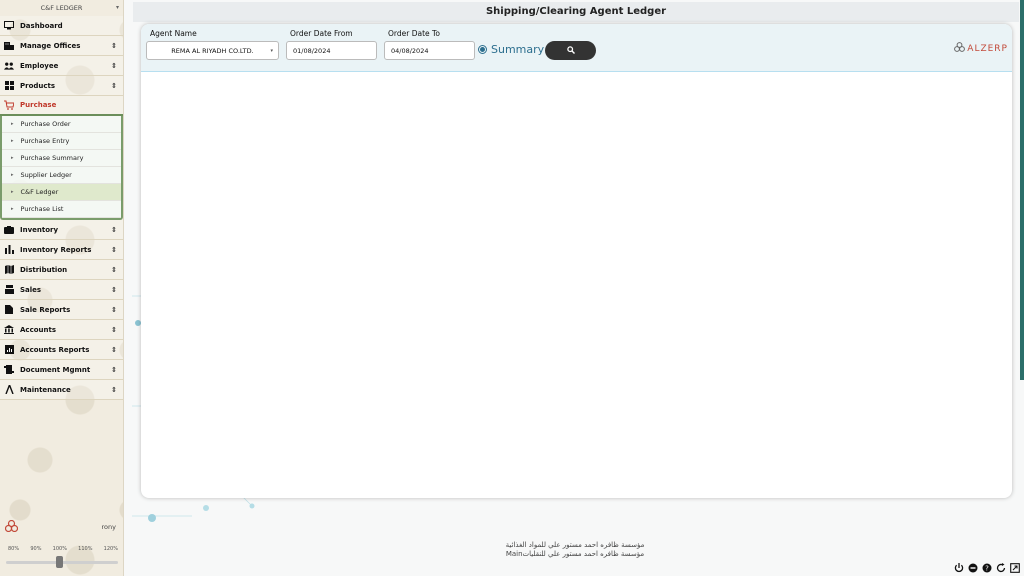  I want to click on sidebar-item-dashboard: Dashboard, so click(61, 26).